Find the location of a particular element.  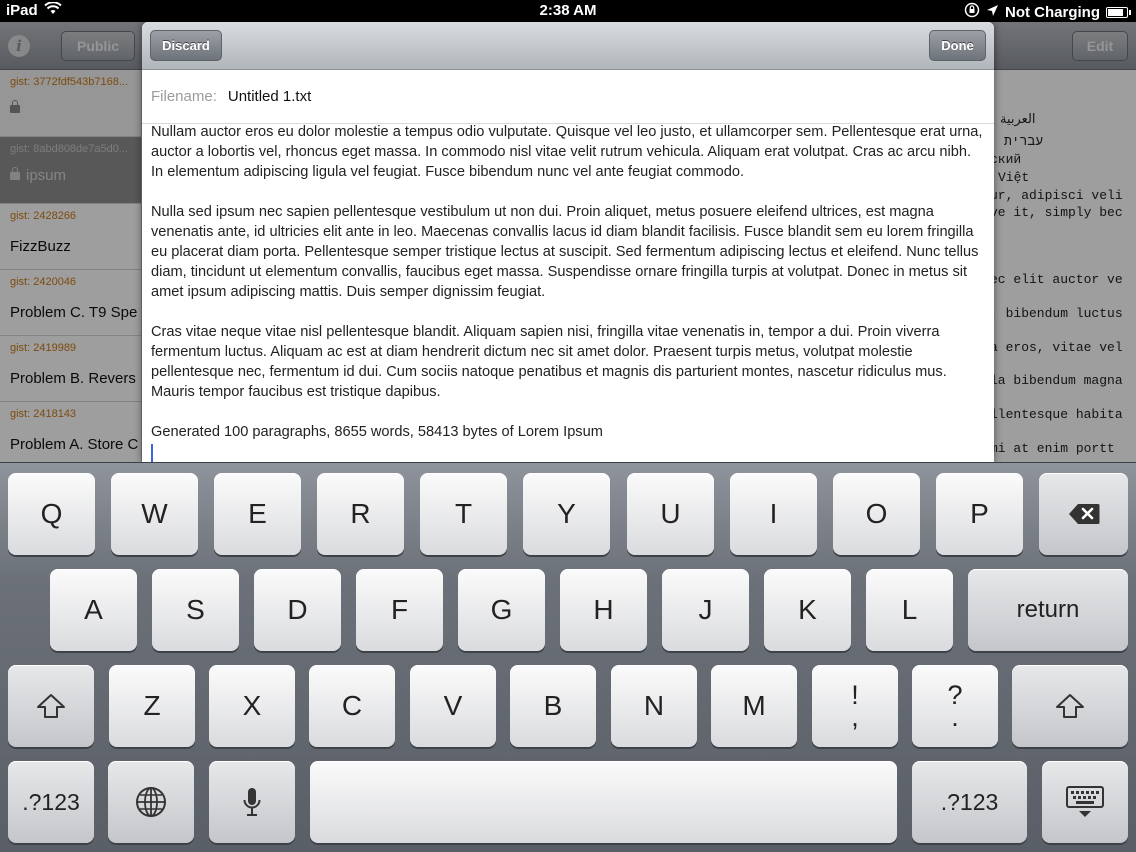

space-bar is located at coordinates (603, 802).